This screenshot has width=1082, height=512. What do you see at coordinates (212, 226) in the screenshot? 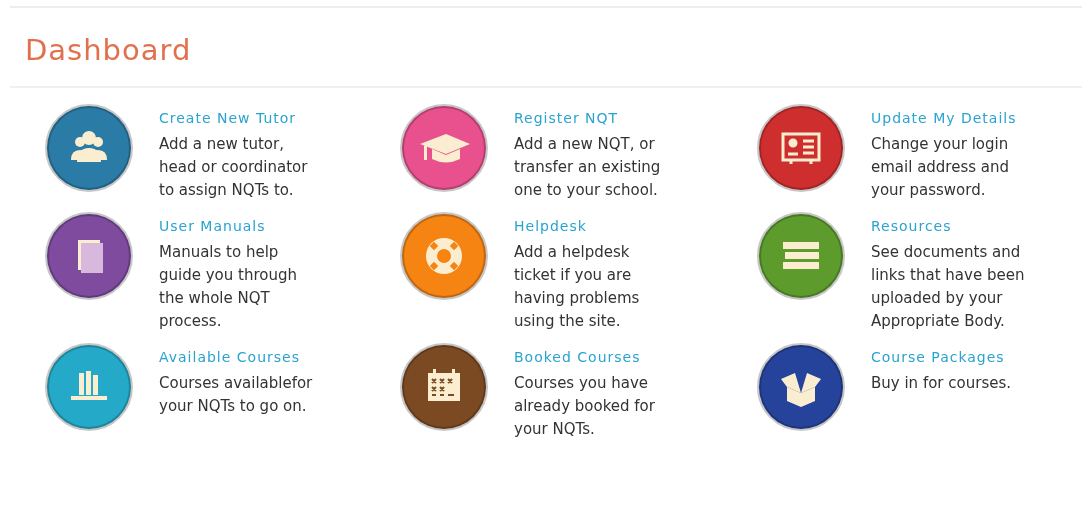
I see `dashboard-link: User Manuals` at bounding box center [212, 226].